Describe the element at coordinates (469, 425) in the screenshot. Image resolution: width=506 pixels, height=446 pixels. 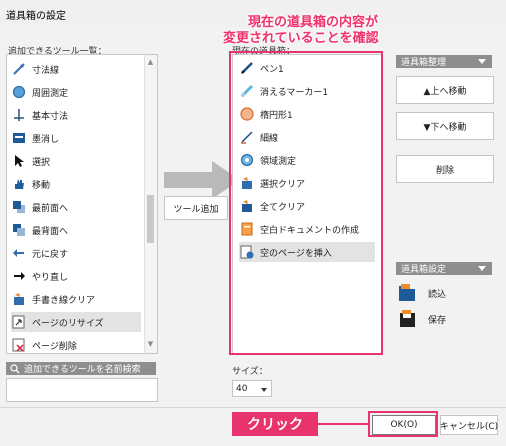
I see `cancel-button: キャンセル(C)` at that location.